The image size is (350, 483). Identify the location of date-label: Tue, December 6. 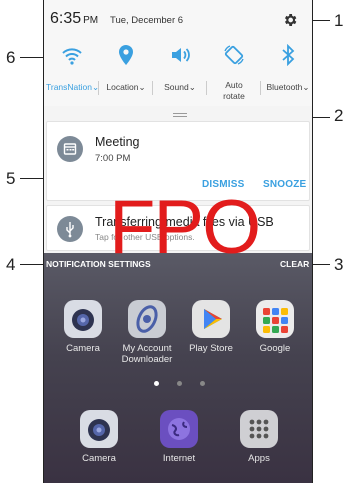
(147, 20).